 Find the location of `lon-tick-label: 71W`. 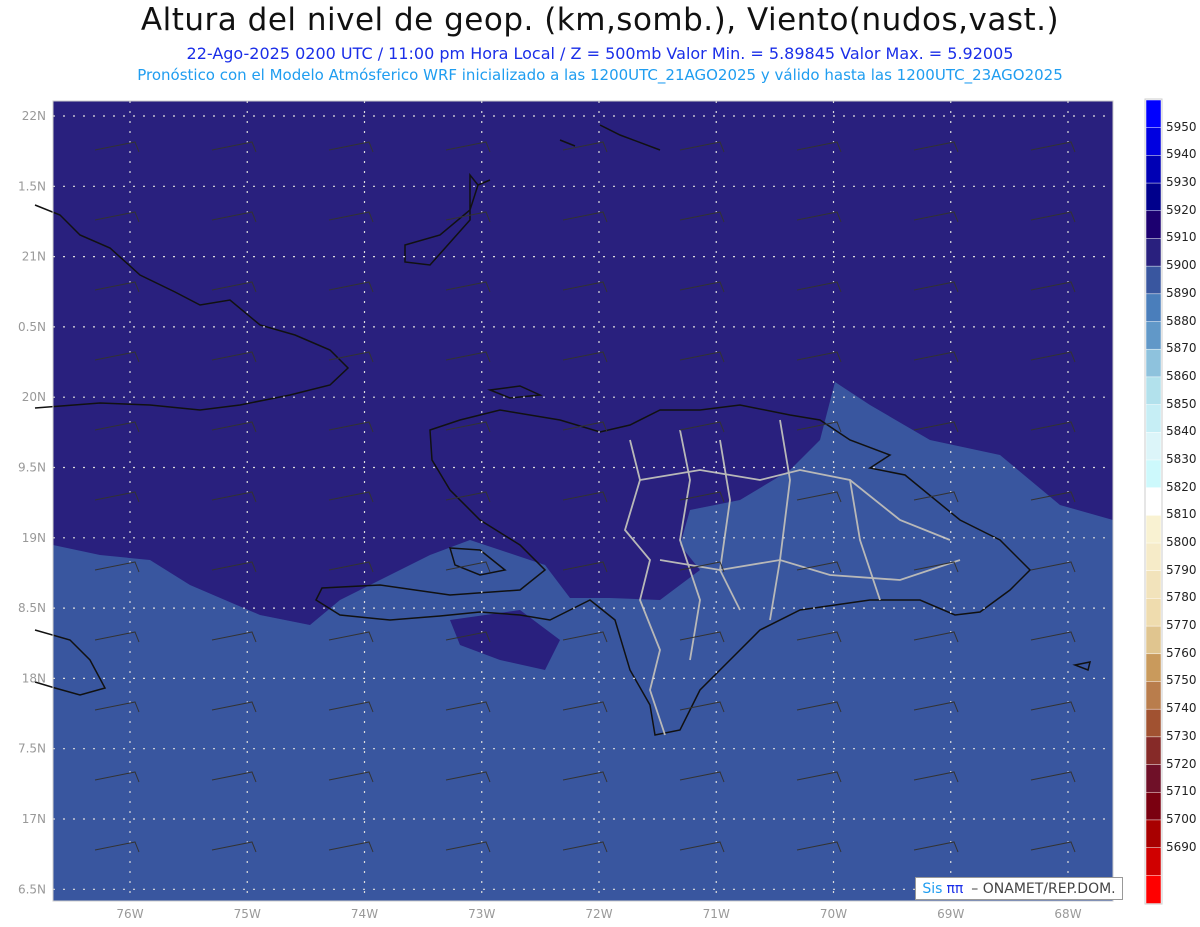

lon-tick-label: 71W is located at coordinates (716, 914).